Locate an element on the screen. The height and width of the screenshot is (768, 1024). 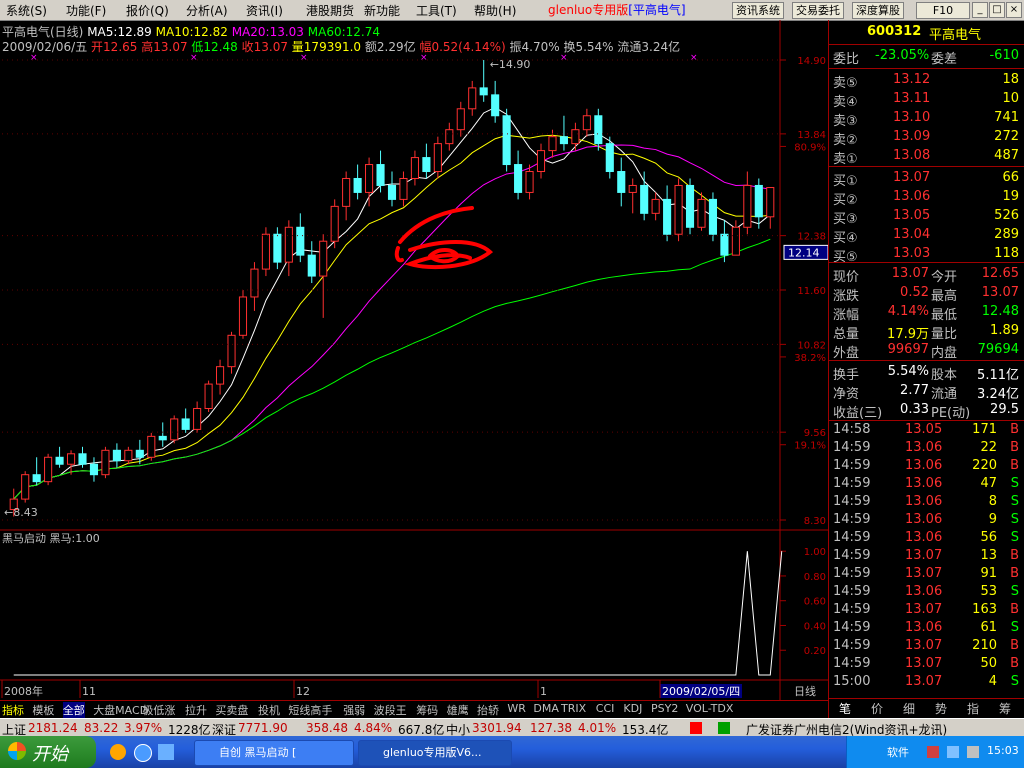
volume-icon is located at coordinates (973, 752).